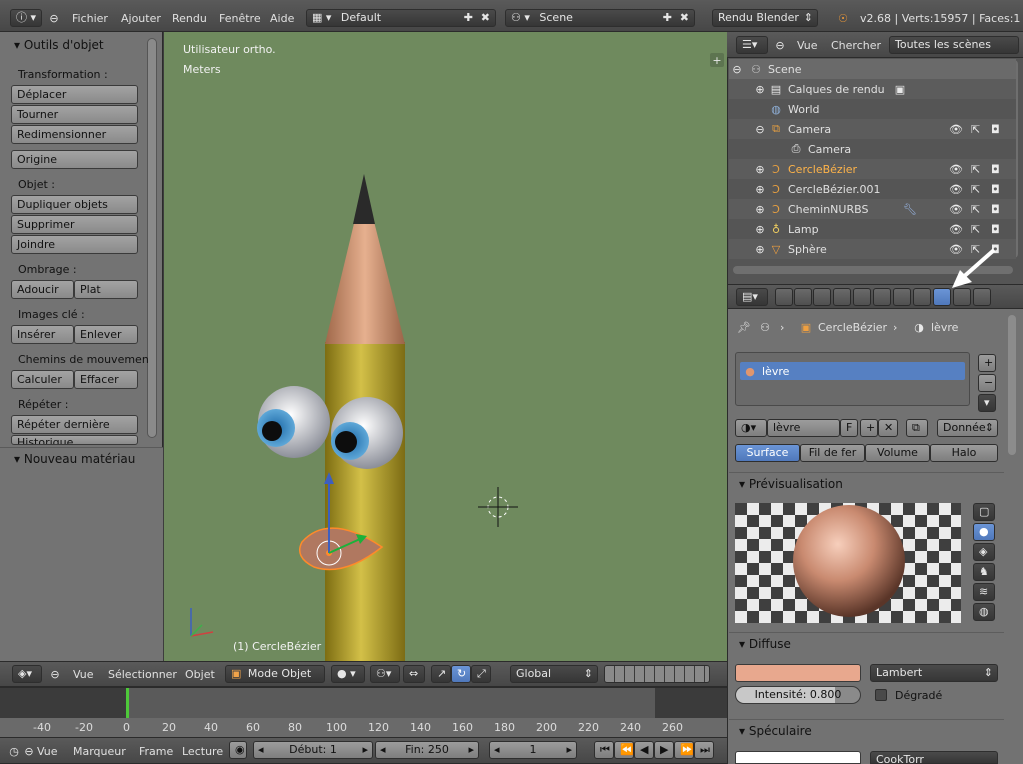  What do you see at coordinates (600, 18) in the screenshot?
I see `scene-selector: ⚇ ▾ Scene ✚ ✖` at bounding box center [600, 18].